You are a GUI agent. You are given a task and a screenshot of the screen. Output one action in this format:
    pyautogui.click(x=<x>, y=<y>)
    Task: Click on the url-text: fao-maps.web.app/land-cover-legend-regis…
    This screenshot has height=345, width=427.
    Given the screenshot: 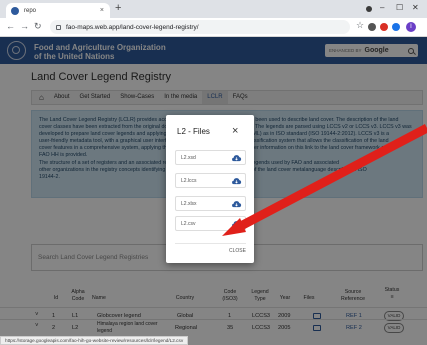 What is the action you would take?
    pyautogui.click(x=132, y=27)
    